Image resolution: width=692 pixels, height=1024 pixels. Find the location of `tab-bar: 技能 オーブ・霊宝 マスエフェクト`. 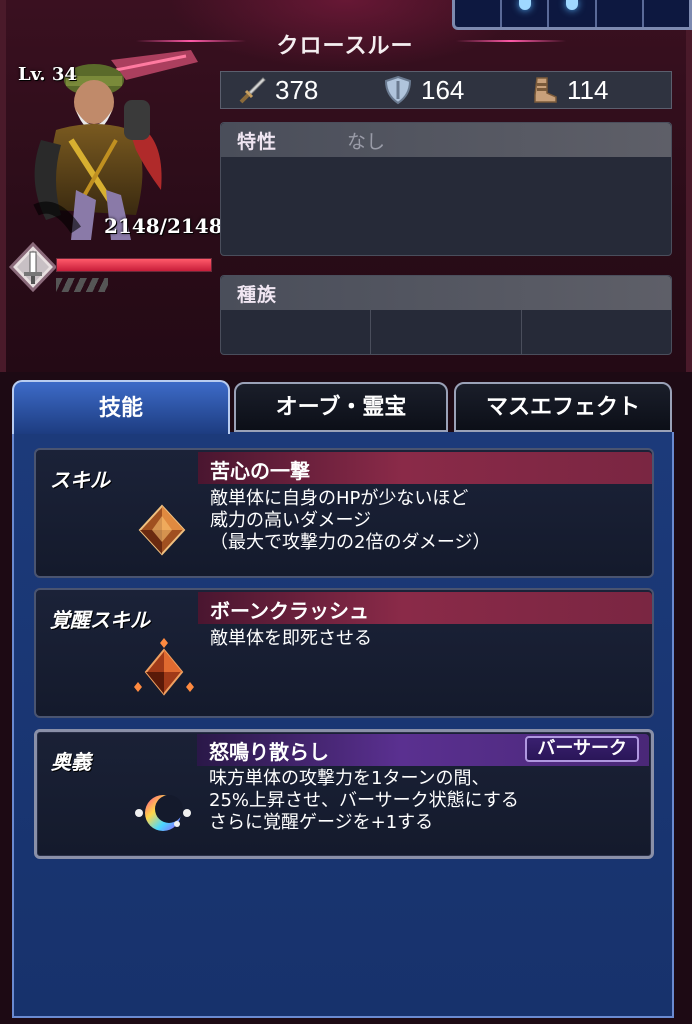

tab-bar: 技能 オーブ・霊宝 マスエフェクト is located at coordinates (343, 407).